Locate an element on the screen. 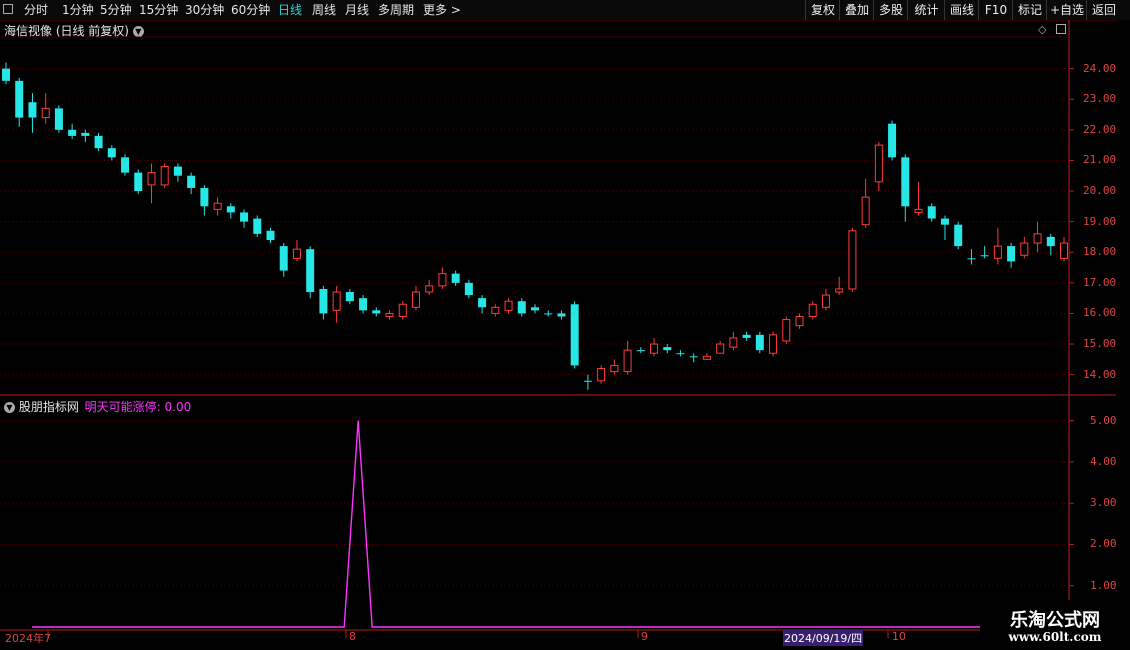 Image resolution: width=1130 pixels, height=650 pixels. watermark-title: 乐淘公式网 is located at coordinates (1055, 620).